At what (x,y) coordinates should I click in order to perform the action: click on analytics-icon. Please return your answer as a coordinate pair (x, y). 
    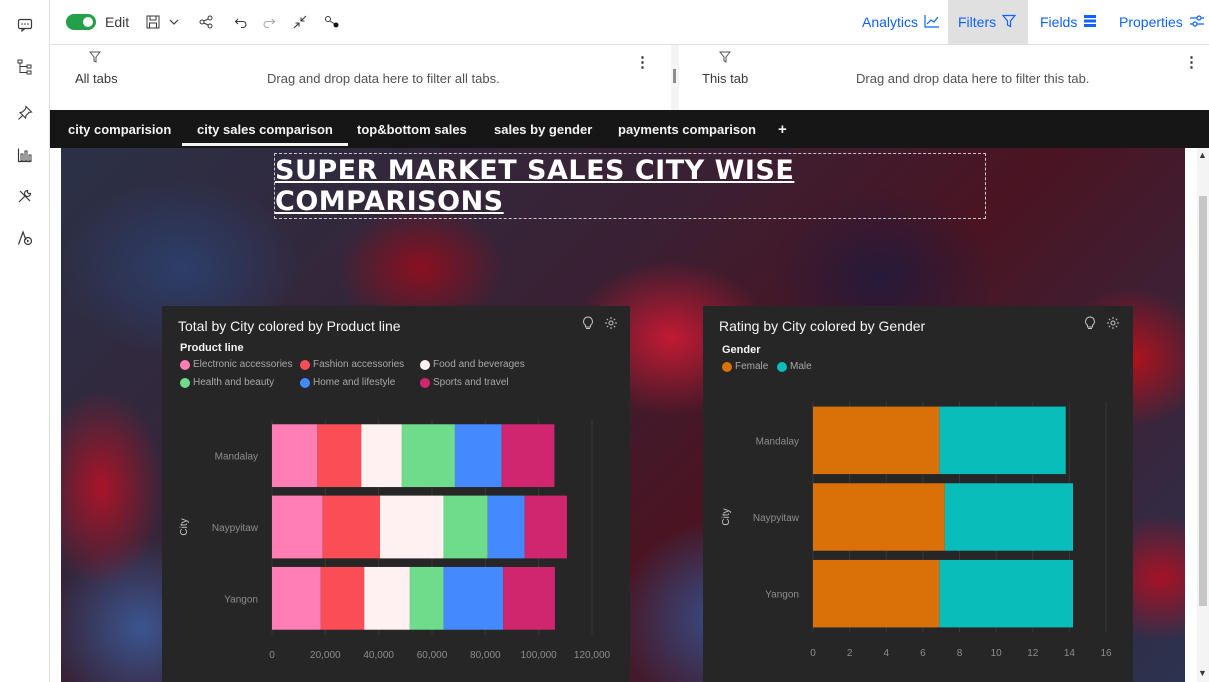
    Looking at the image, I should click on (932, 22).